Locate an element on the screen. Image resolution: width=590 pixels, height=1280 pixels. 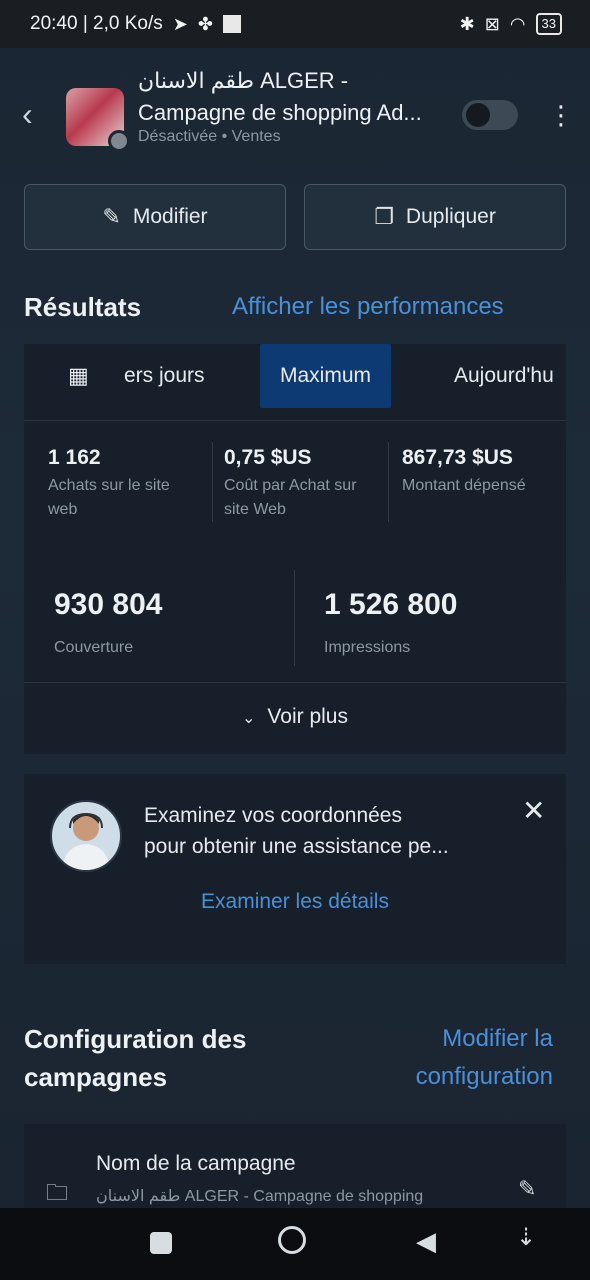
review-details-link: Examiner les détails is located at coordinates (295, 902).